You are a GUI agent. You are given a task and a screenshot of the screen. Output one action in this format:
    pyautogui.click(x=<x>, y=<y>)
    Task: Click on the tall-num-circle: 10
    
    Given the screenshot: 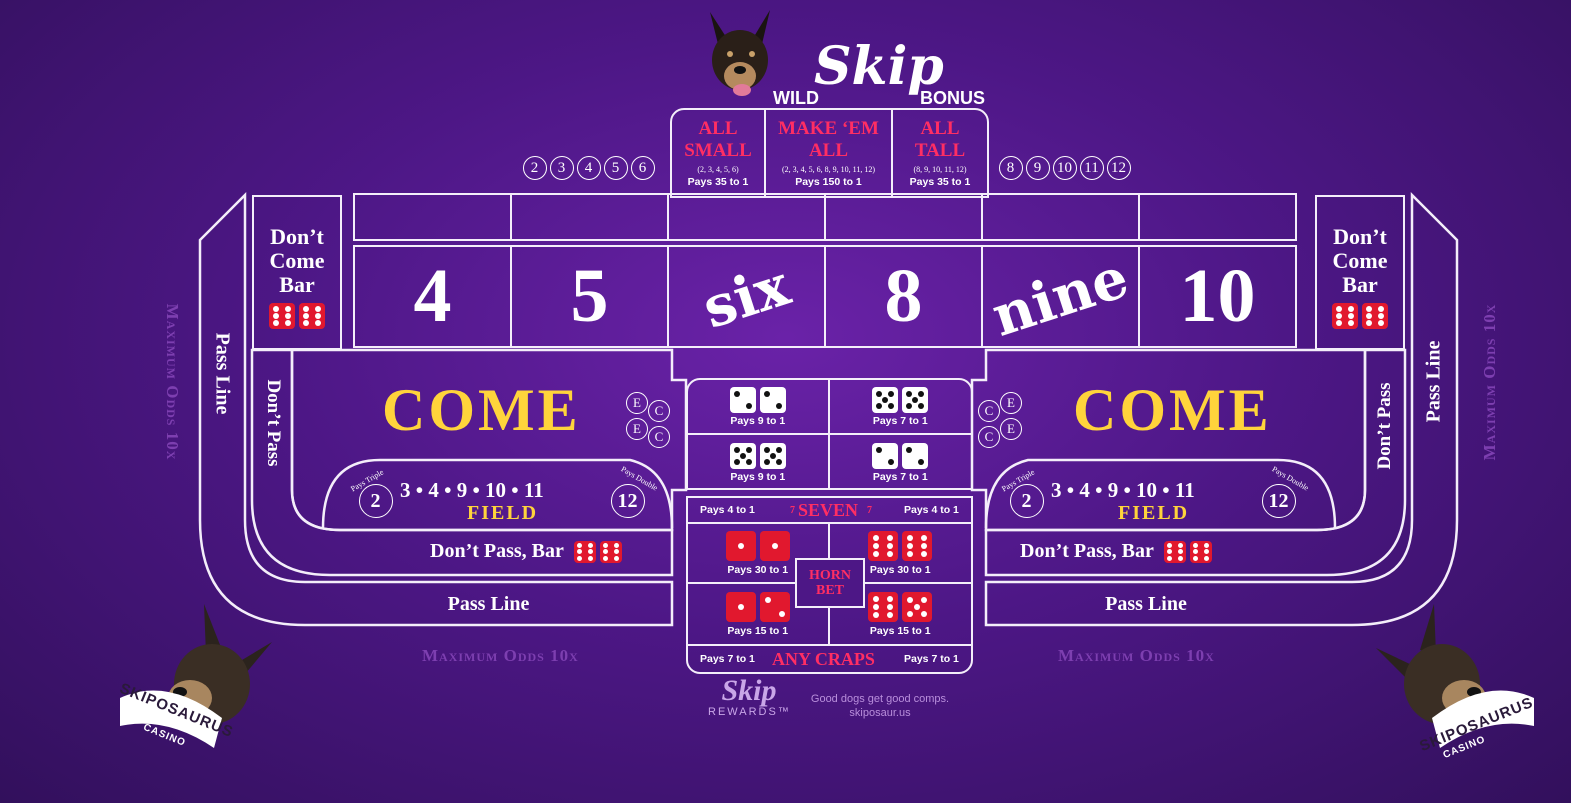 What is the action you would take?
    pyautogui.click(x=1064, y=168)
    